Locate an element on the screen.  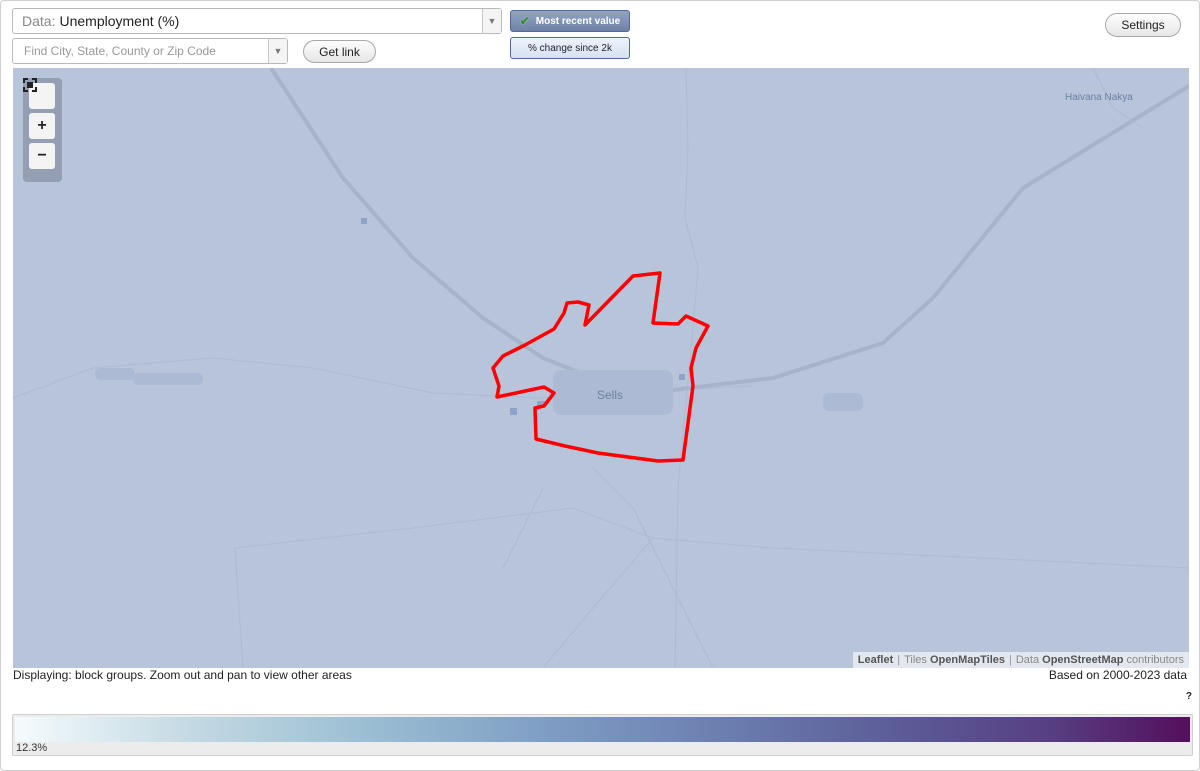
checkmark-icon: ✔ is located at coordinates (524, 21).